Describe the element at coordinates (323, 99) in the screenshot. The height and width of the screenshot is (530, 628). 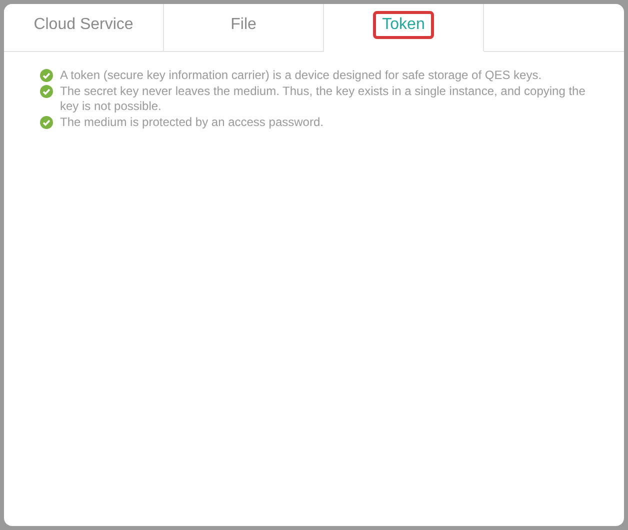
I see `feature-text: The secret key never leaves the medium. Thus, the key exists in a single instance, and copying the key is not possible.` at that location.